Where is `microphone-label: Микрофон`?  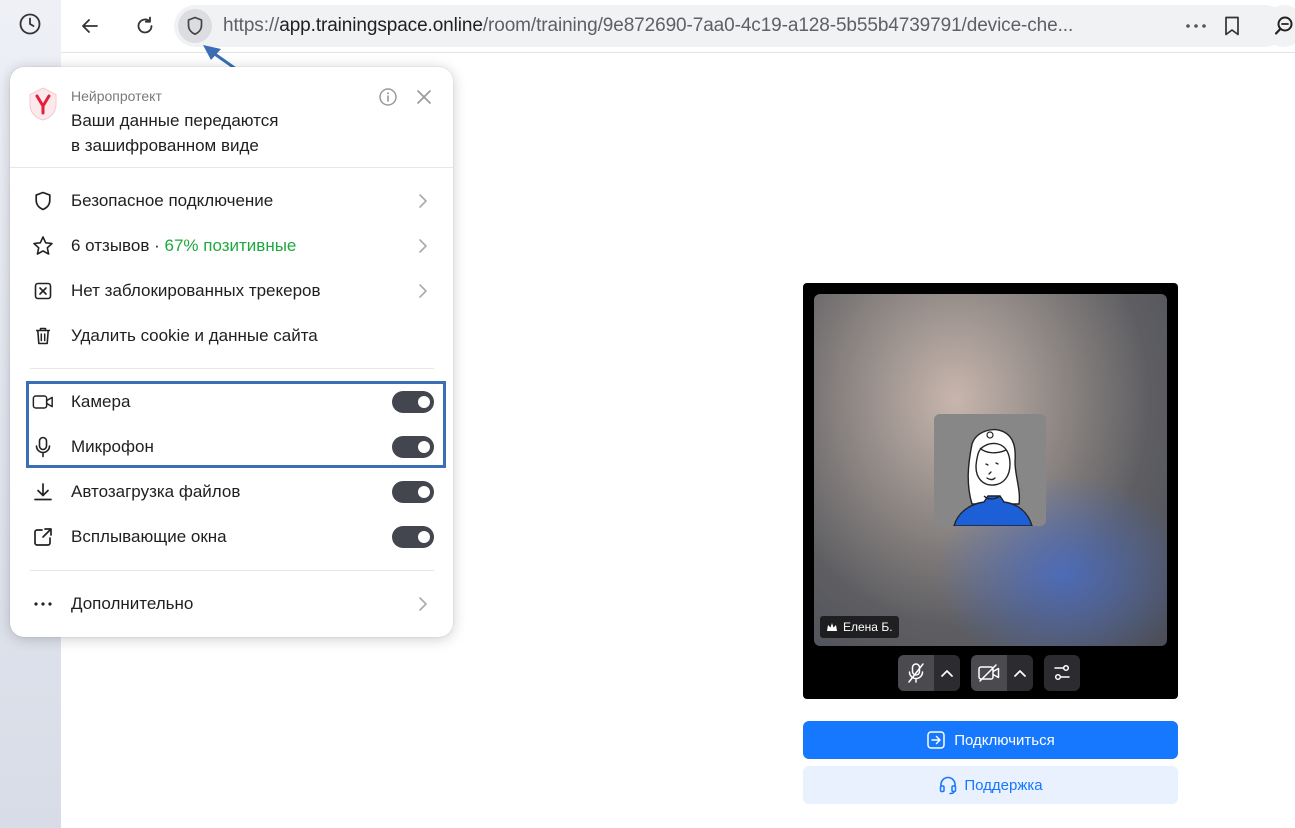
microphone-label: Микрофон is located at coordinates (112, 446).